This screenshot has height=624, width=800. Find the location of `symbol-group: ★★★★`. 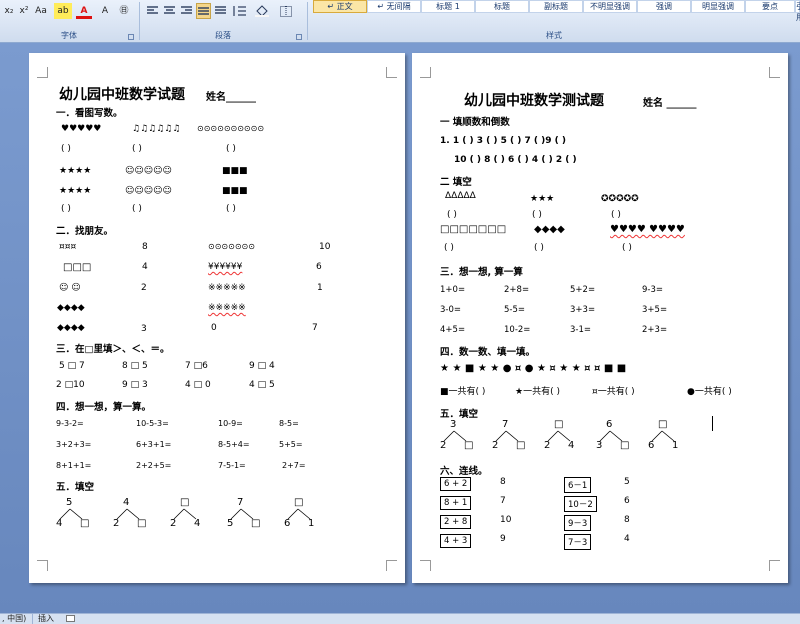

symbol-group: ★★★★ is located at coordinates (75, 191).